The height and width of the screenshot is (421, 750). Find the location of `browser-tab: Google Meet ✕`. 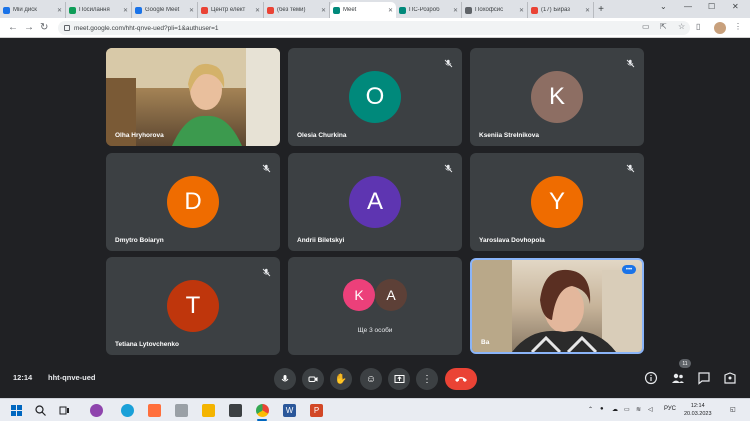

browser-tab: Google Meet ✕ is located at coordinates (165, 10).